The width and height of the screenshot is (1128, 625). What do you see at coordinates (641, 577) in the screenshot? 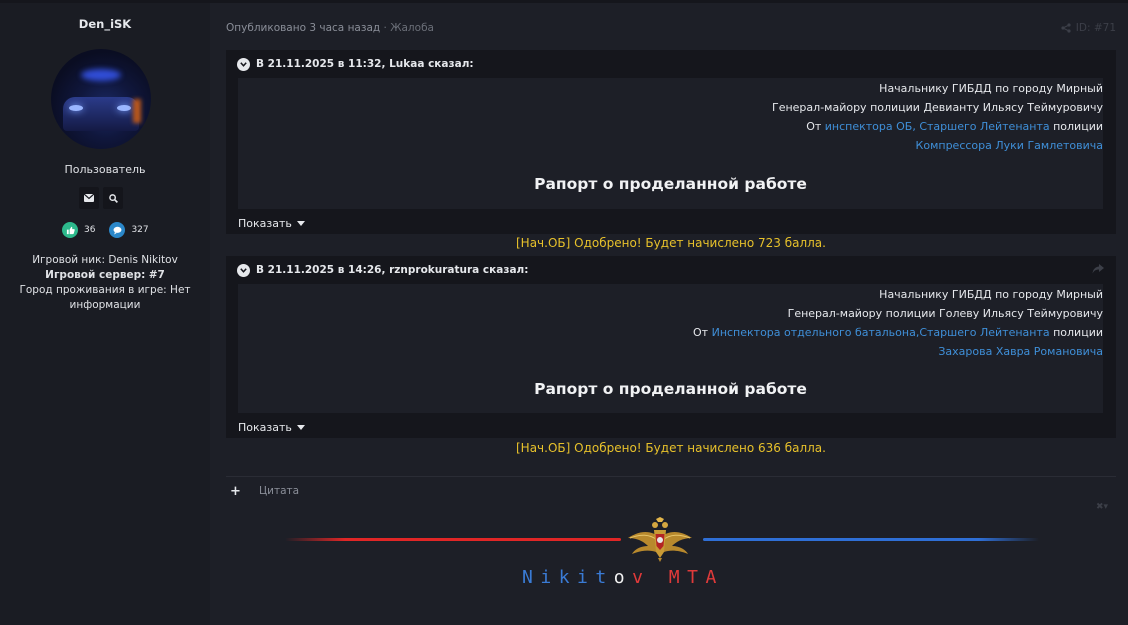
I see `signature-letter: v` at bounding box center [641, 577].